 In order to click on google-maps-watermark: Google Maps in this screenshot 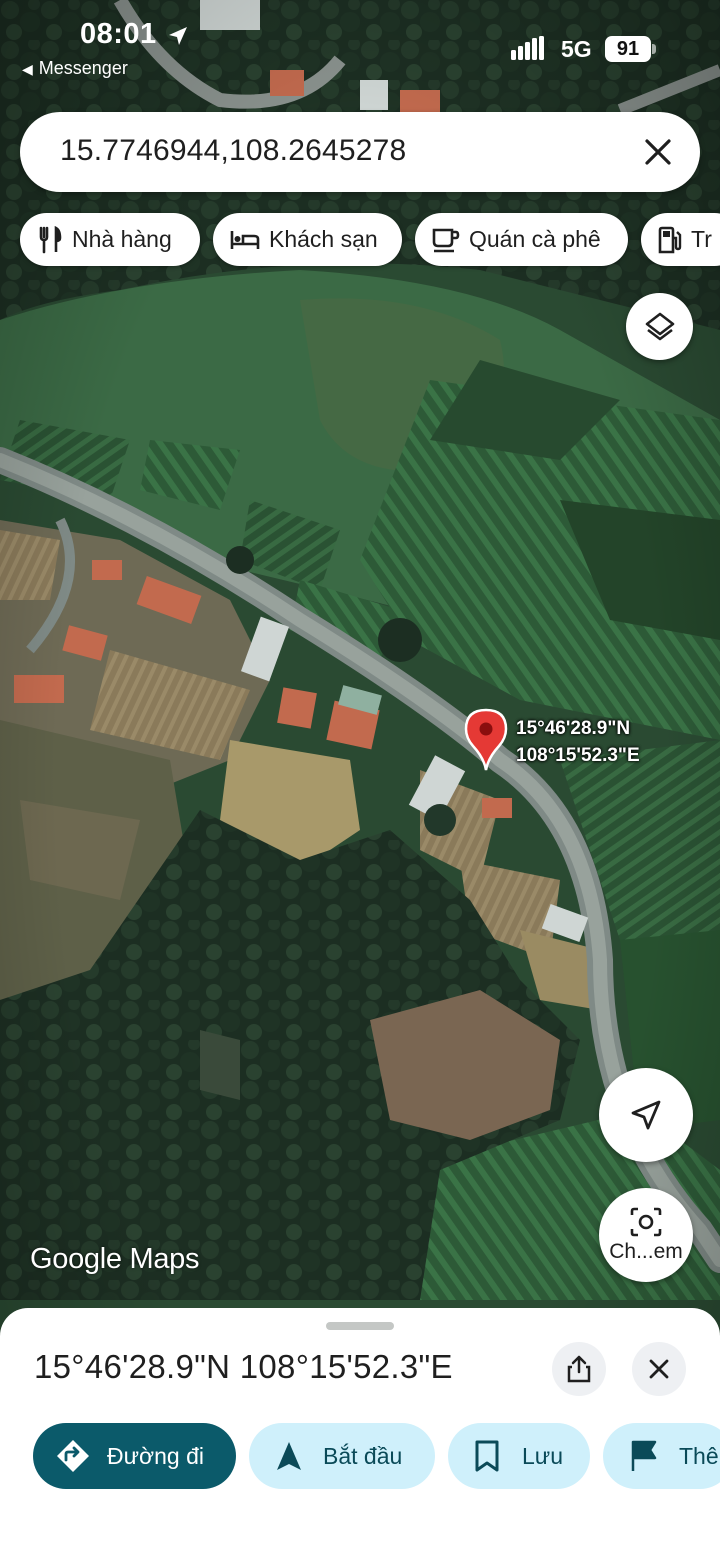, I will do `click(115, 1259)`.